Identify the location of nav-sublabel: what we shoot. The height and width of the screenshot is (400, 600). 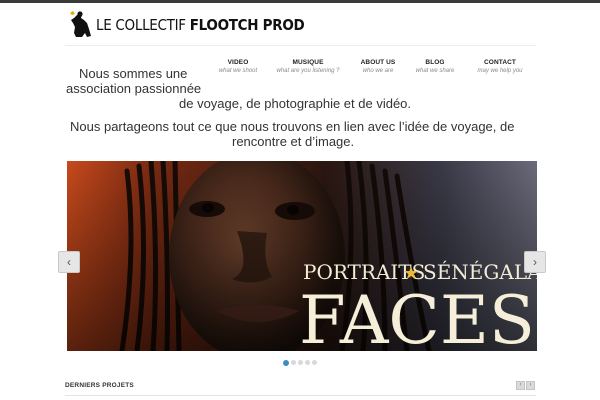
(238, 71).